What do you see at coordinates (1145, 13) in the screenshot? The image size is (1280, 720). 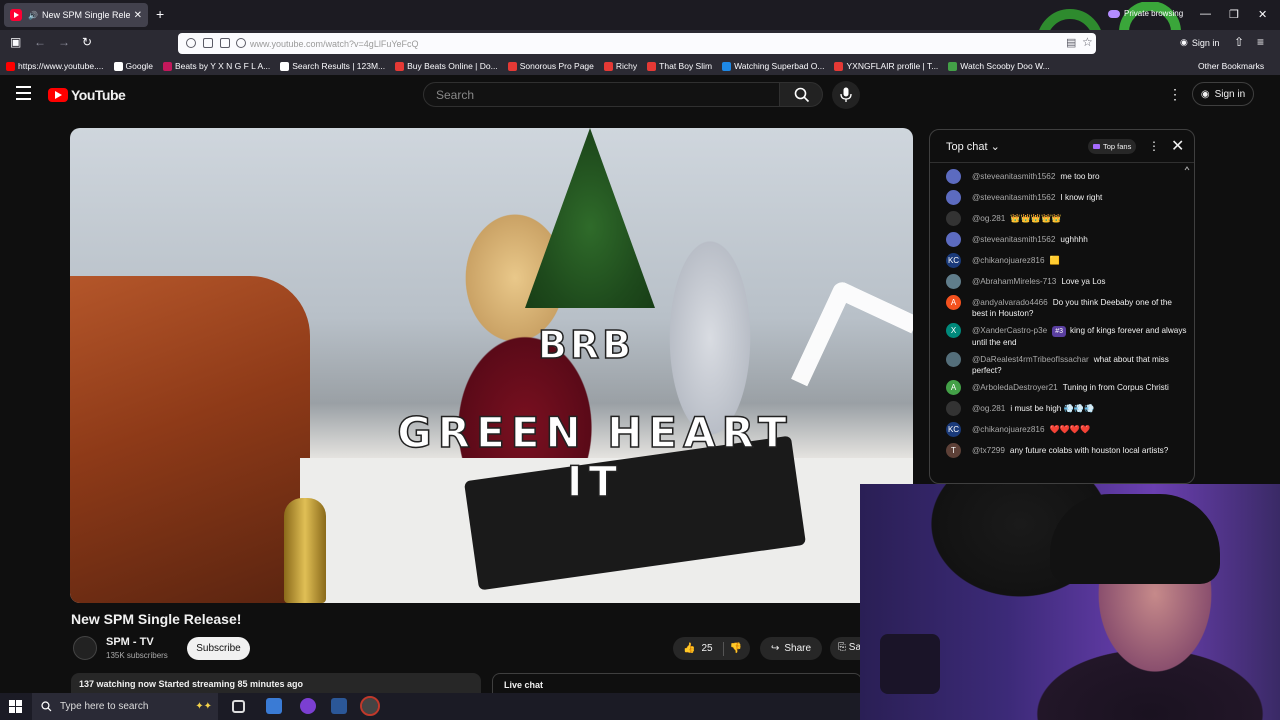 I see `private-browsing-indicator: Private browsing` at bounding box center [1145, 13].